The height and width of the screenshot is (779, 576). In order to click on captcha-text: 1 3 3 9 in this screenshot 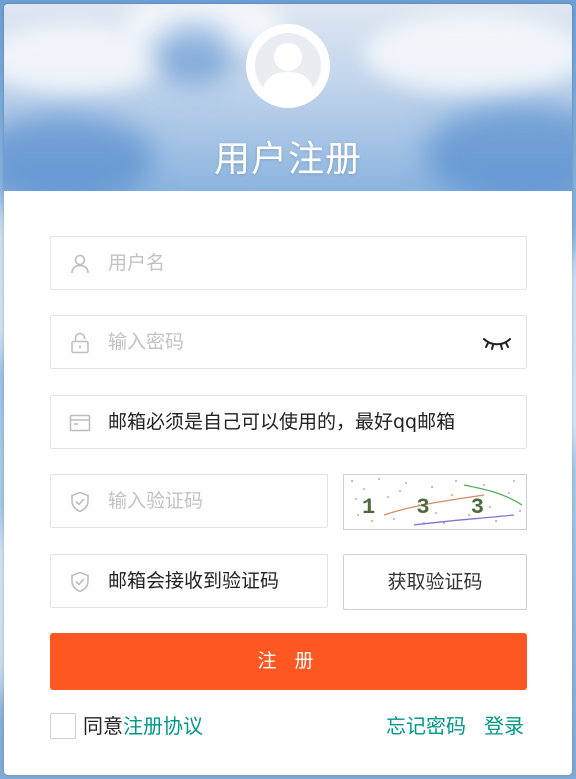, I will do `click(444, 507)`.